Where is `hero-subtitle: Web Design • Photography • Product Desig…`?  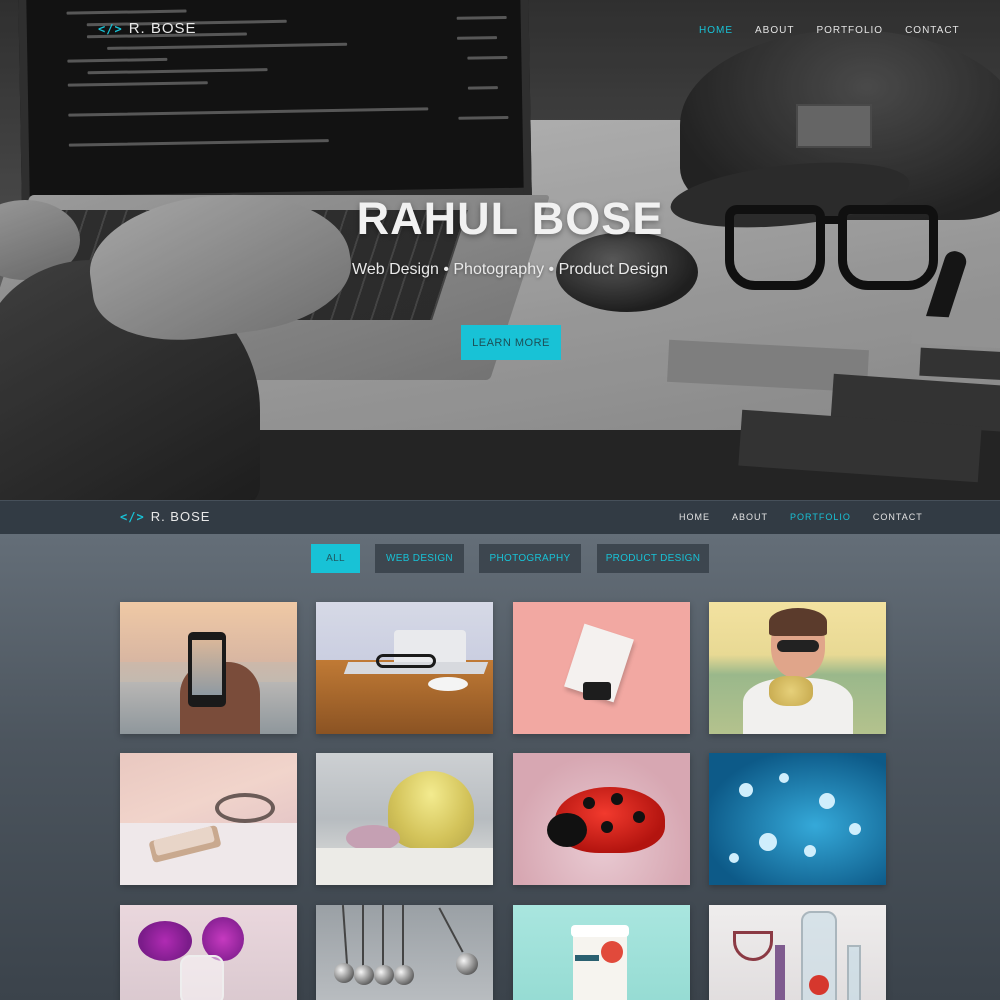 hero-subtitle: Web Design • Photography • Product Desig… is located at coordinates (510, 269).